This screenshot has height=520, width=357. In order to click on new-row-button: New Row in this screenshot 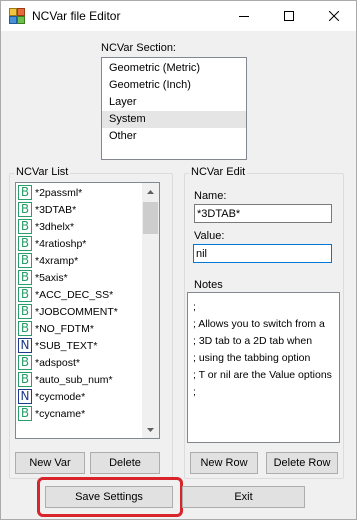, I will do `click(224, 463)`.